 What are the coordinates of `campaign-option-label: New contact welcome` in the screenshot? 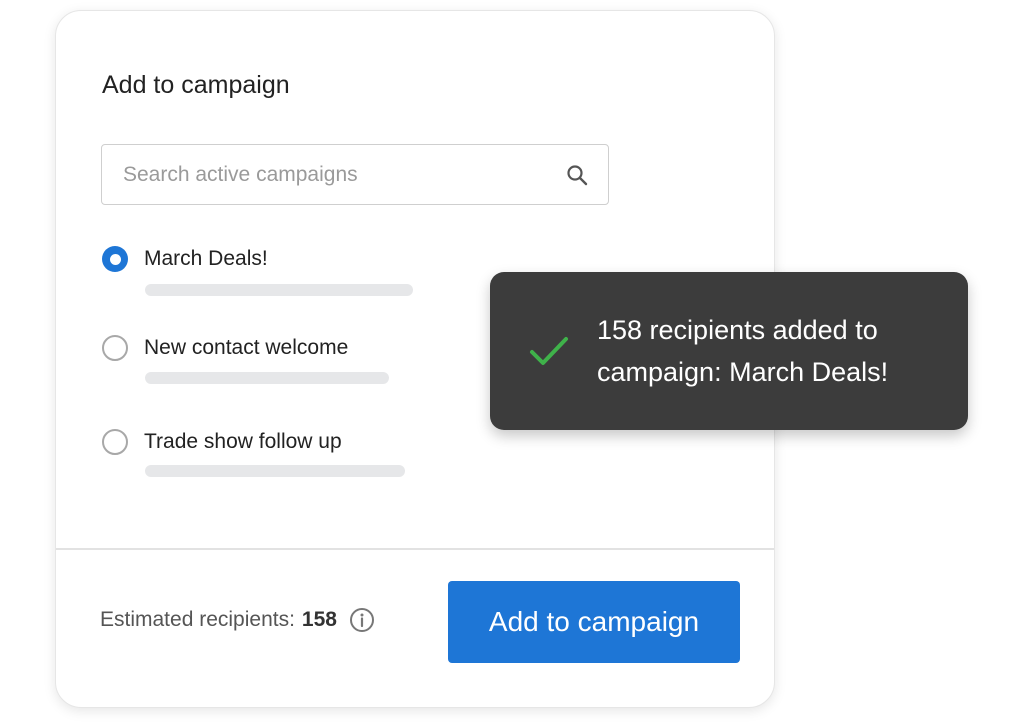 It's located at (246, 347).